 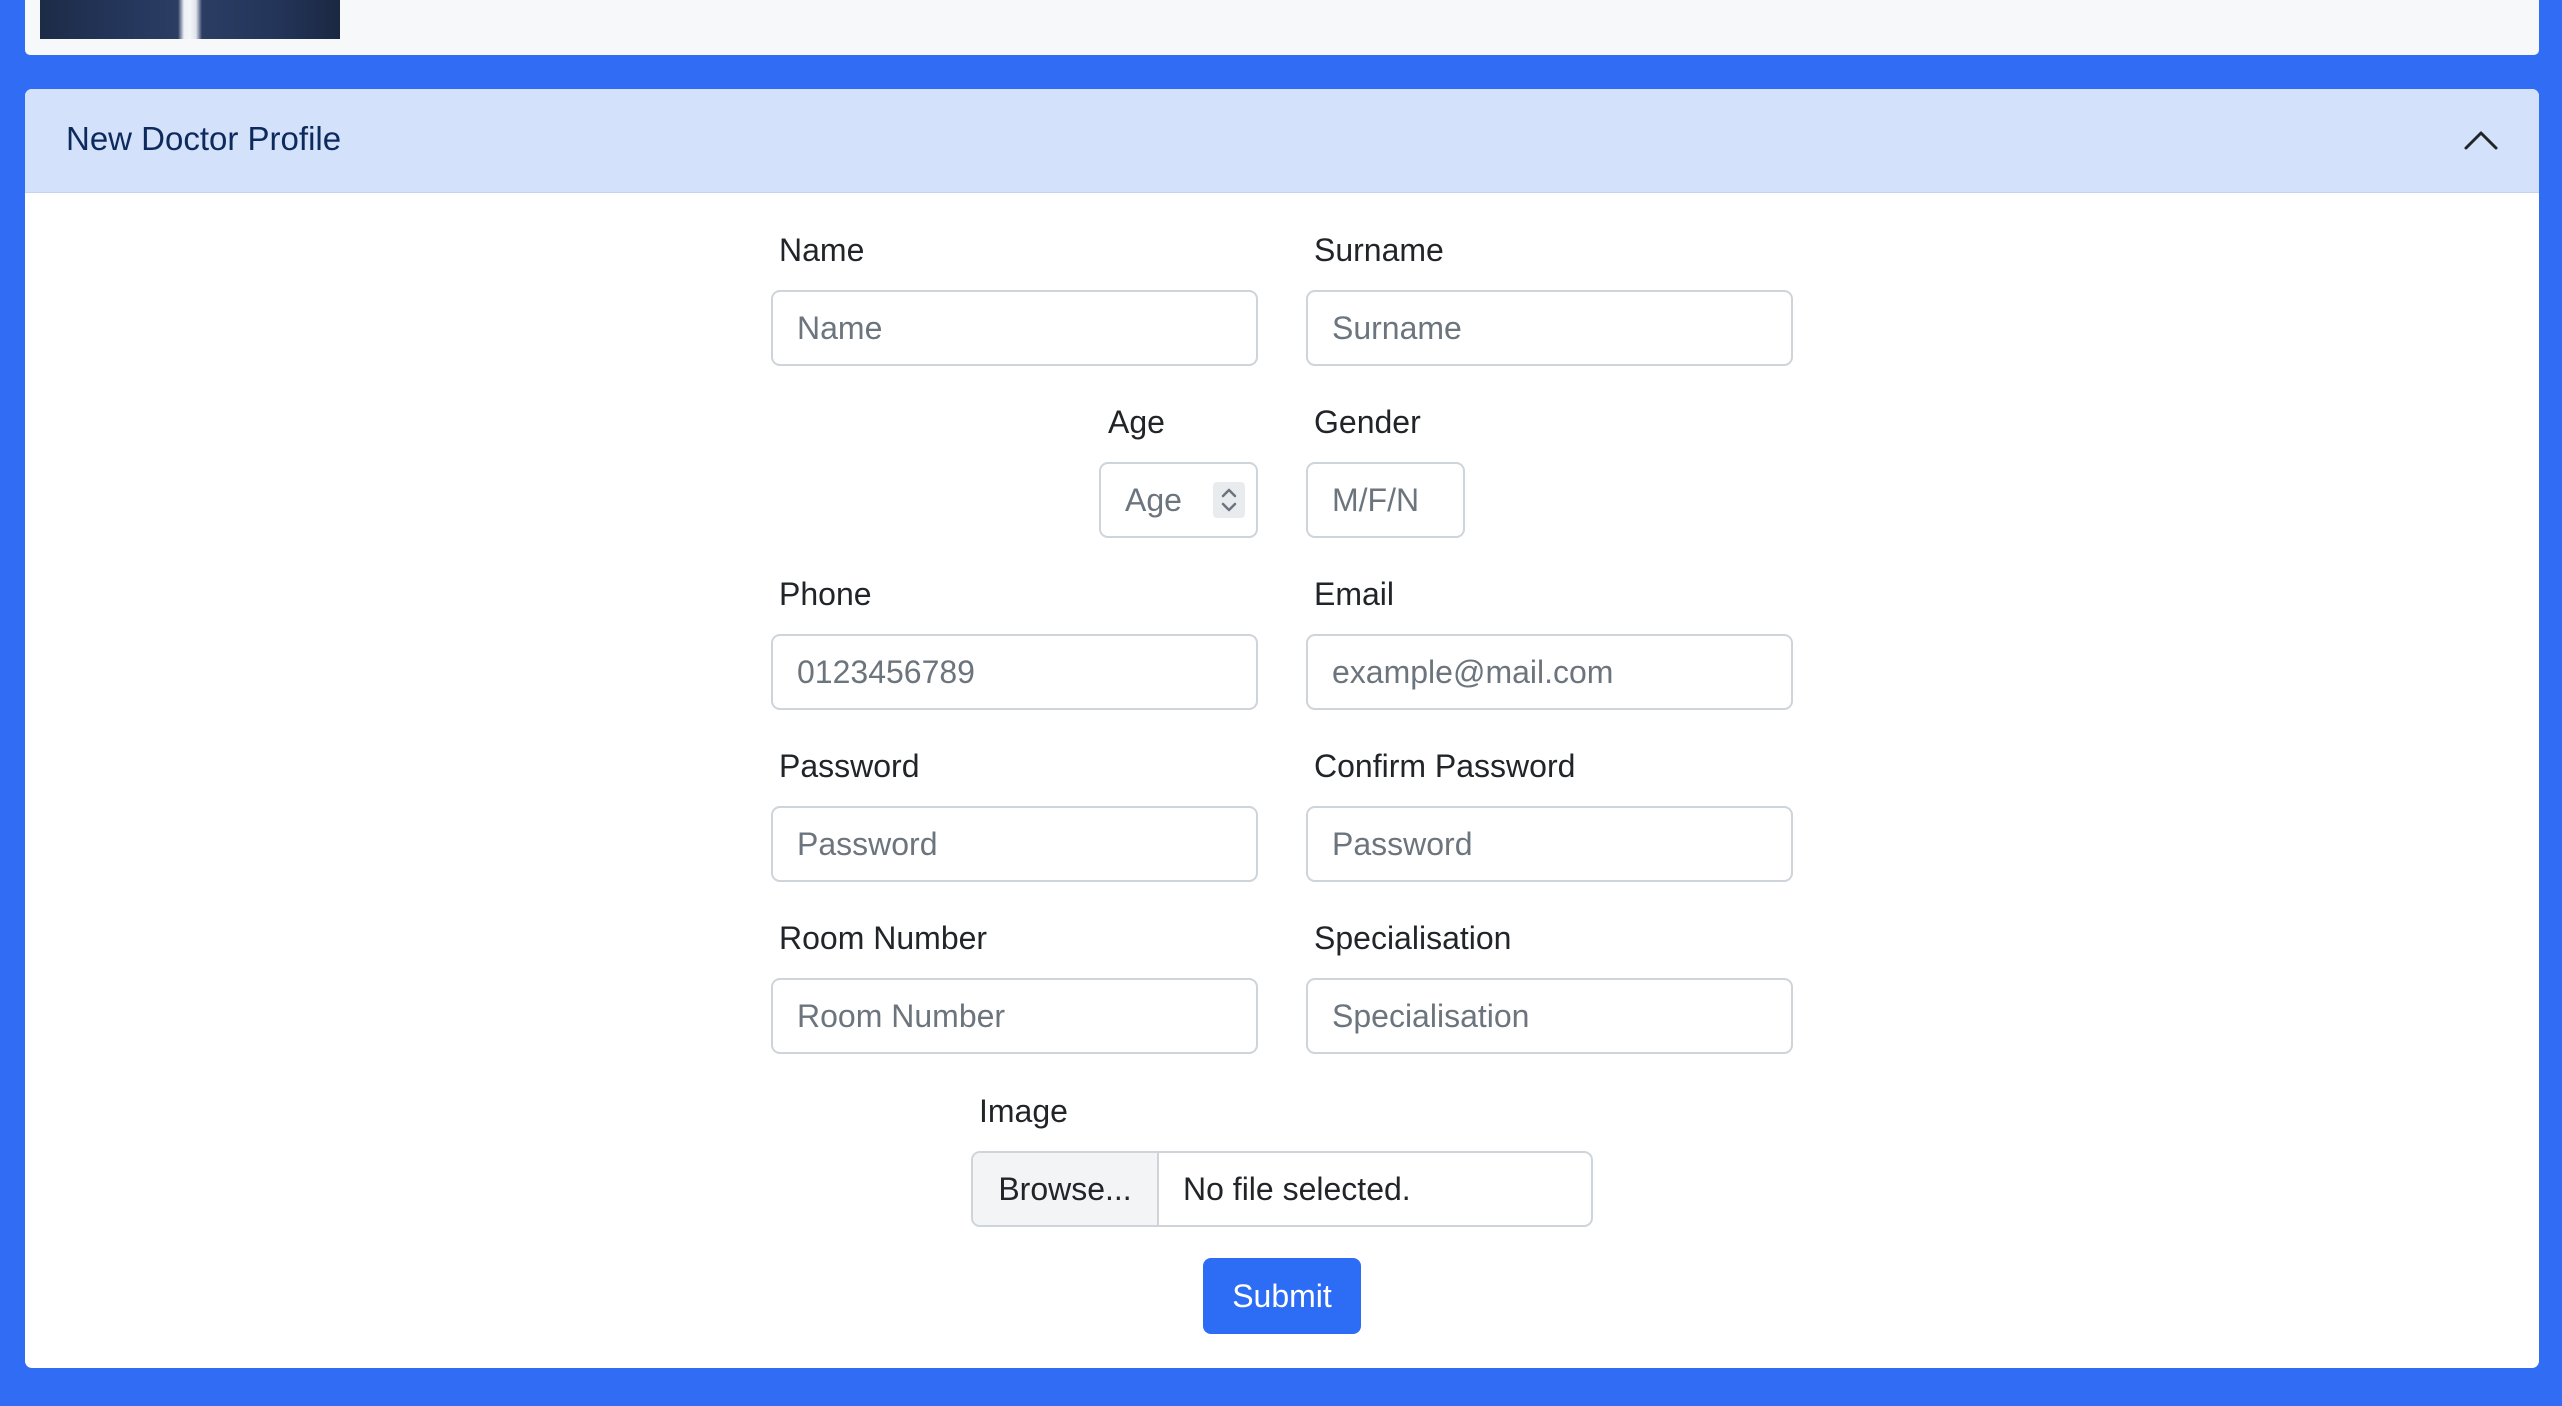 I want to click on email-input, so click(x=1549, y=672).